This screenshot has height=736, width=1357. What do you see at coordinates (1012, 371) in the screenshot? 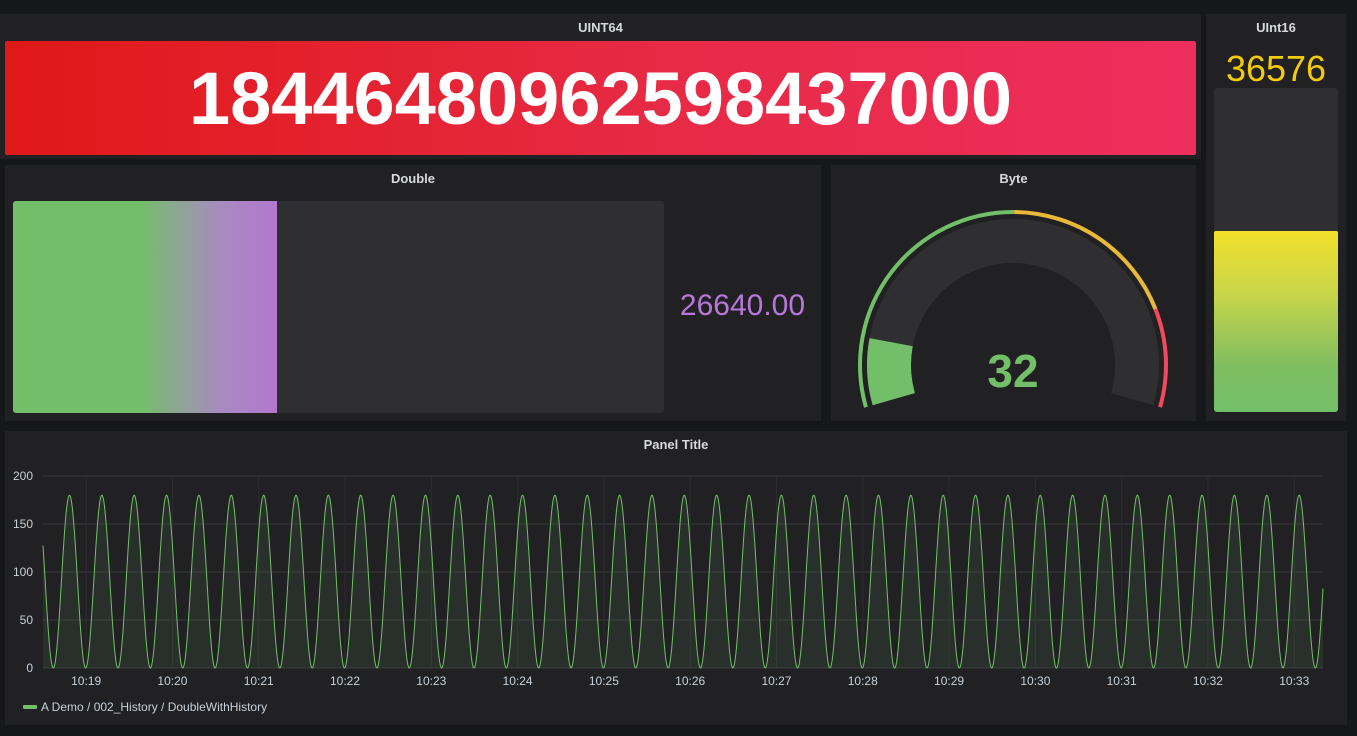
I see `byte-gauge-value: 32` at bounding box center [1012, 371].